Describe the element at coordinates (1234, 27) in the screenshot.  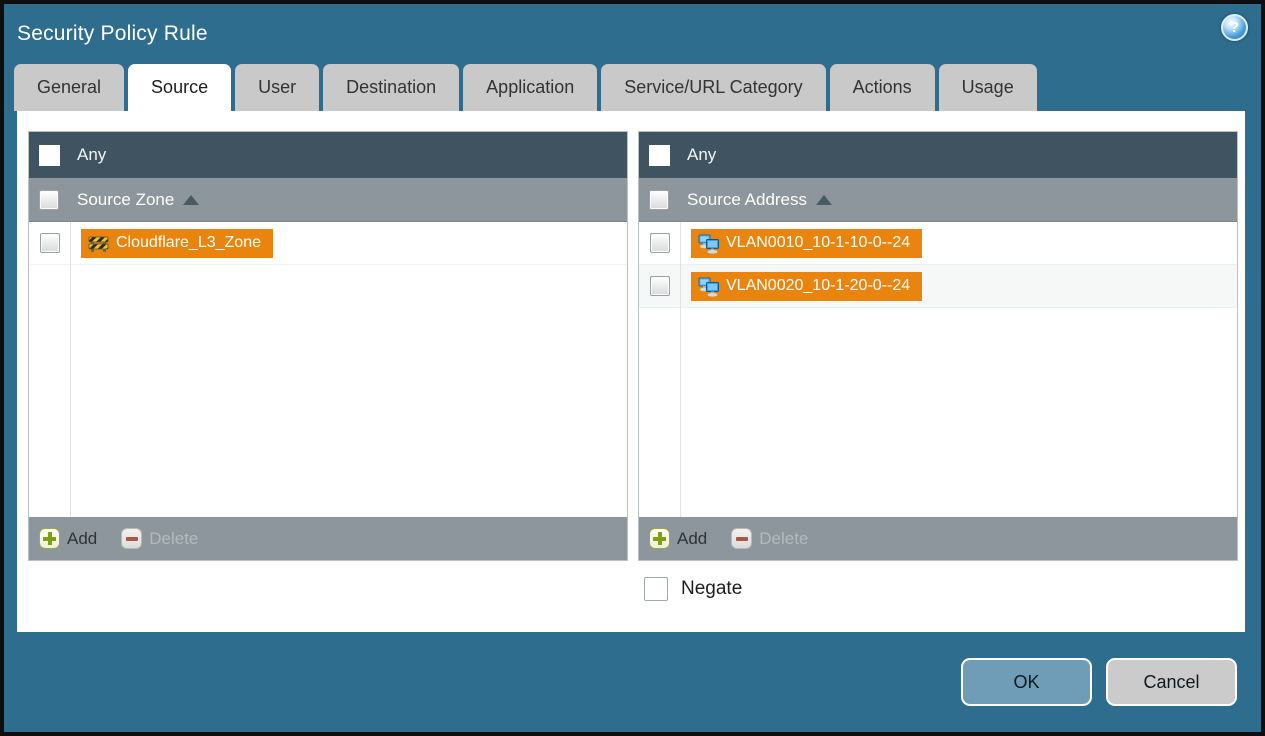
I see `help-icon: ?` at that location.